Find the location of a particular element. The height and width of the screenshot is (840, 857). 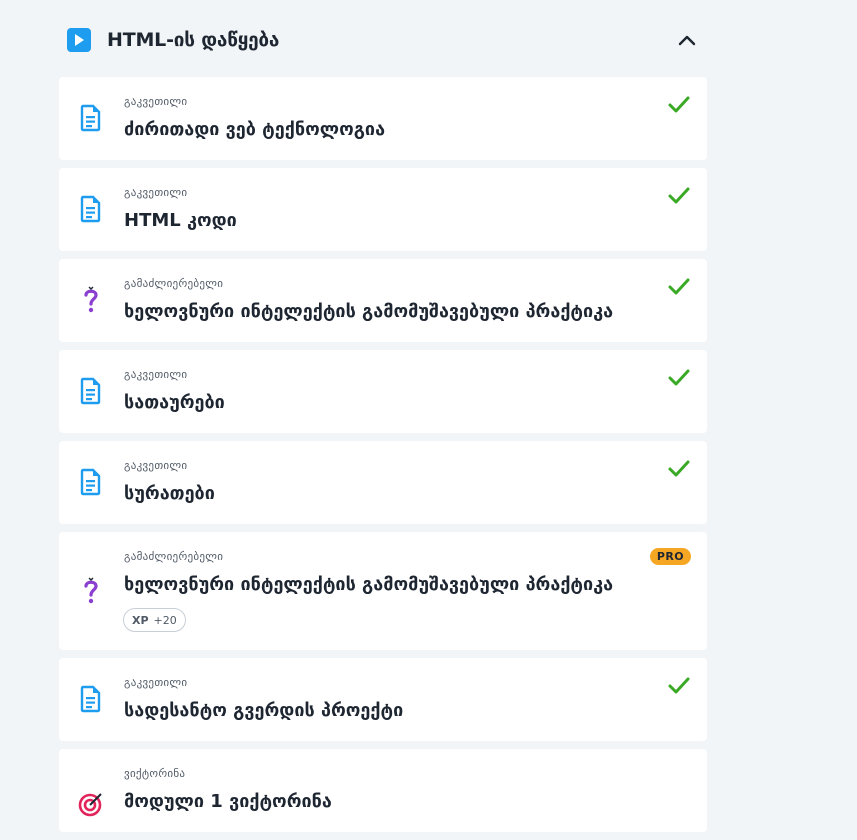

play-icon is located at coordinates (79, 40).